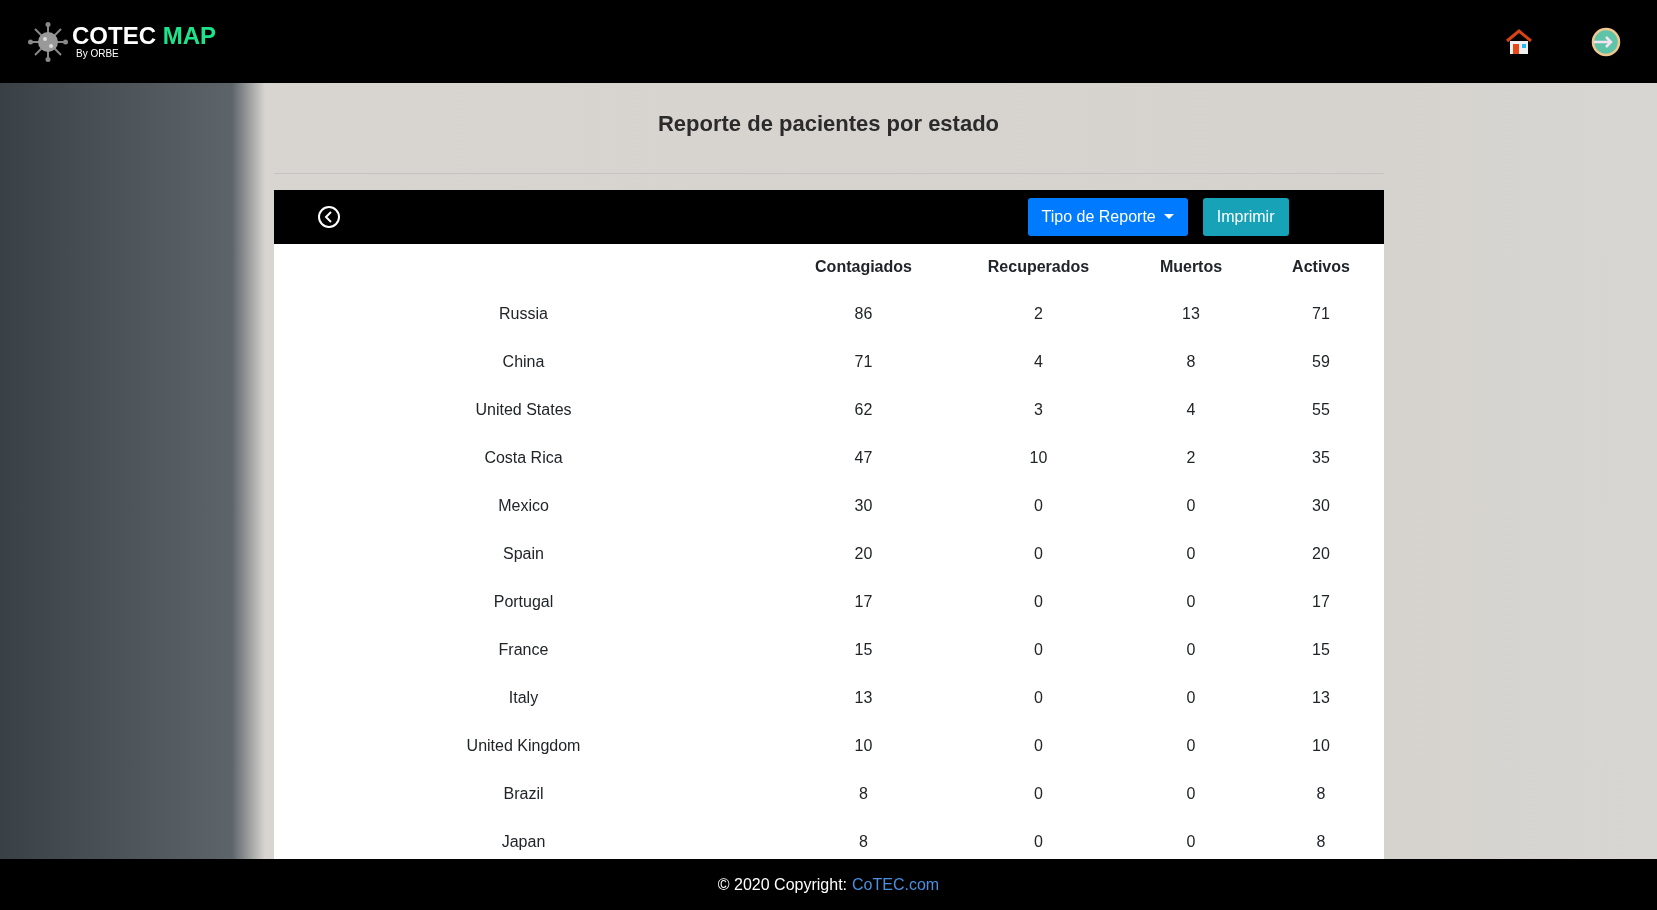 This screenshot has height=910, width=1657. I want to click on table-cell: 35, so click(1321, 457).